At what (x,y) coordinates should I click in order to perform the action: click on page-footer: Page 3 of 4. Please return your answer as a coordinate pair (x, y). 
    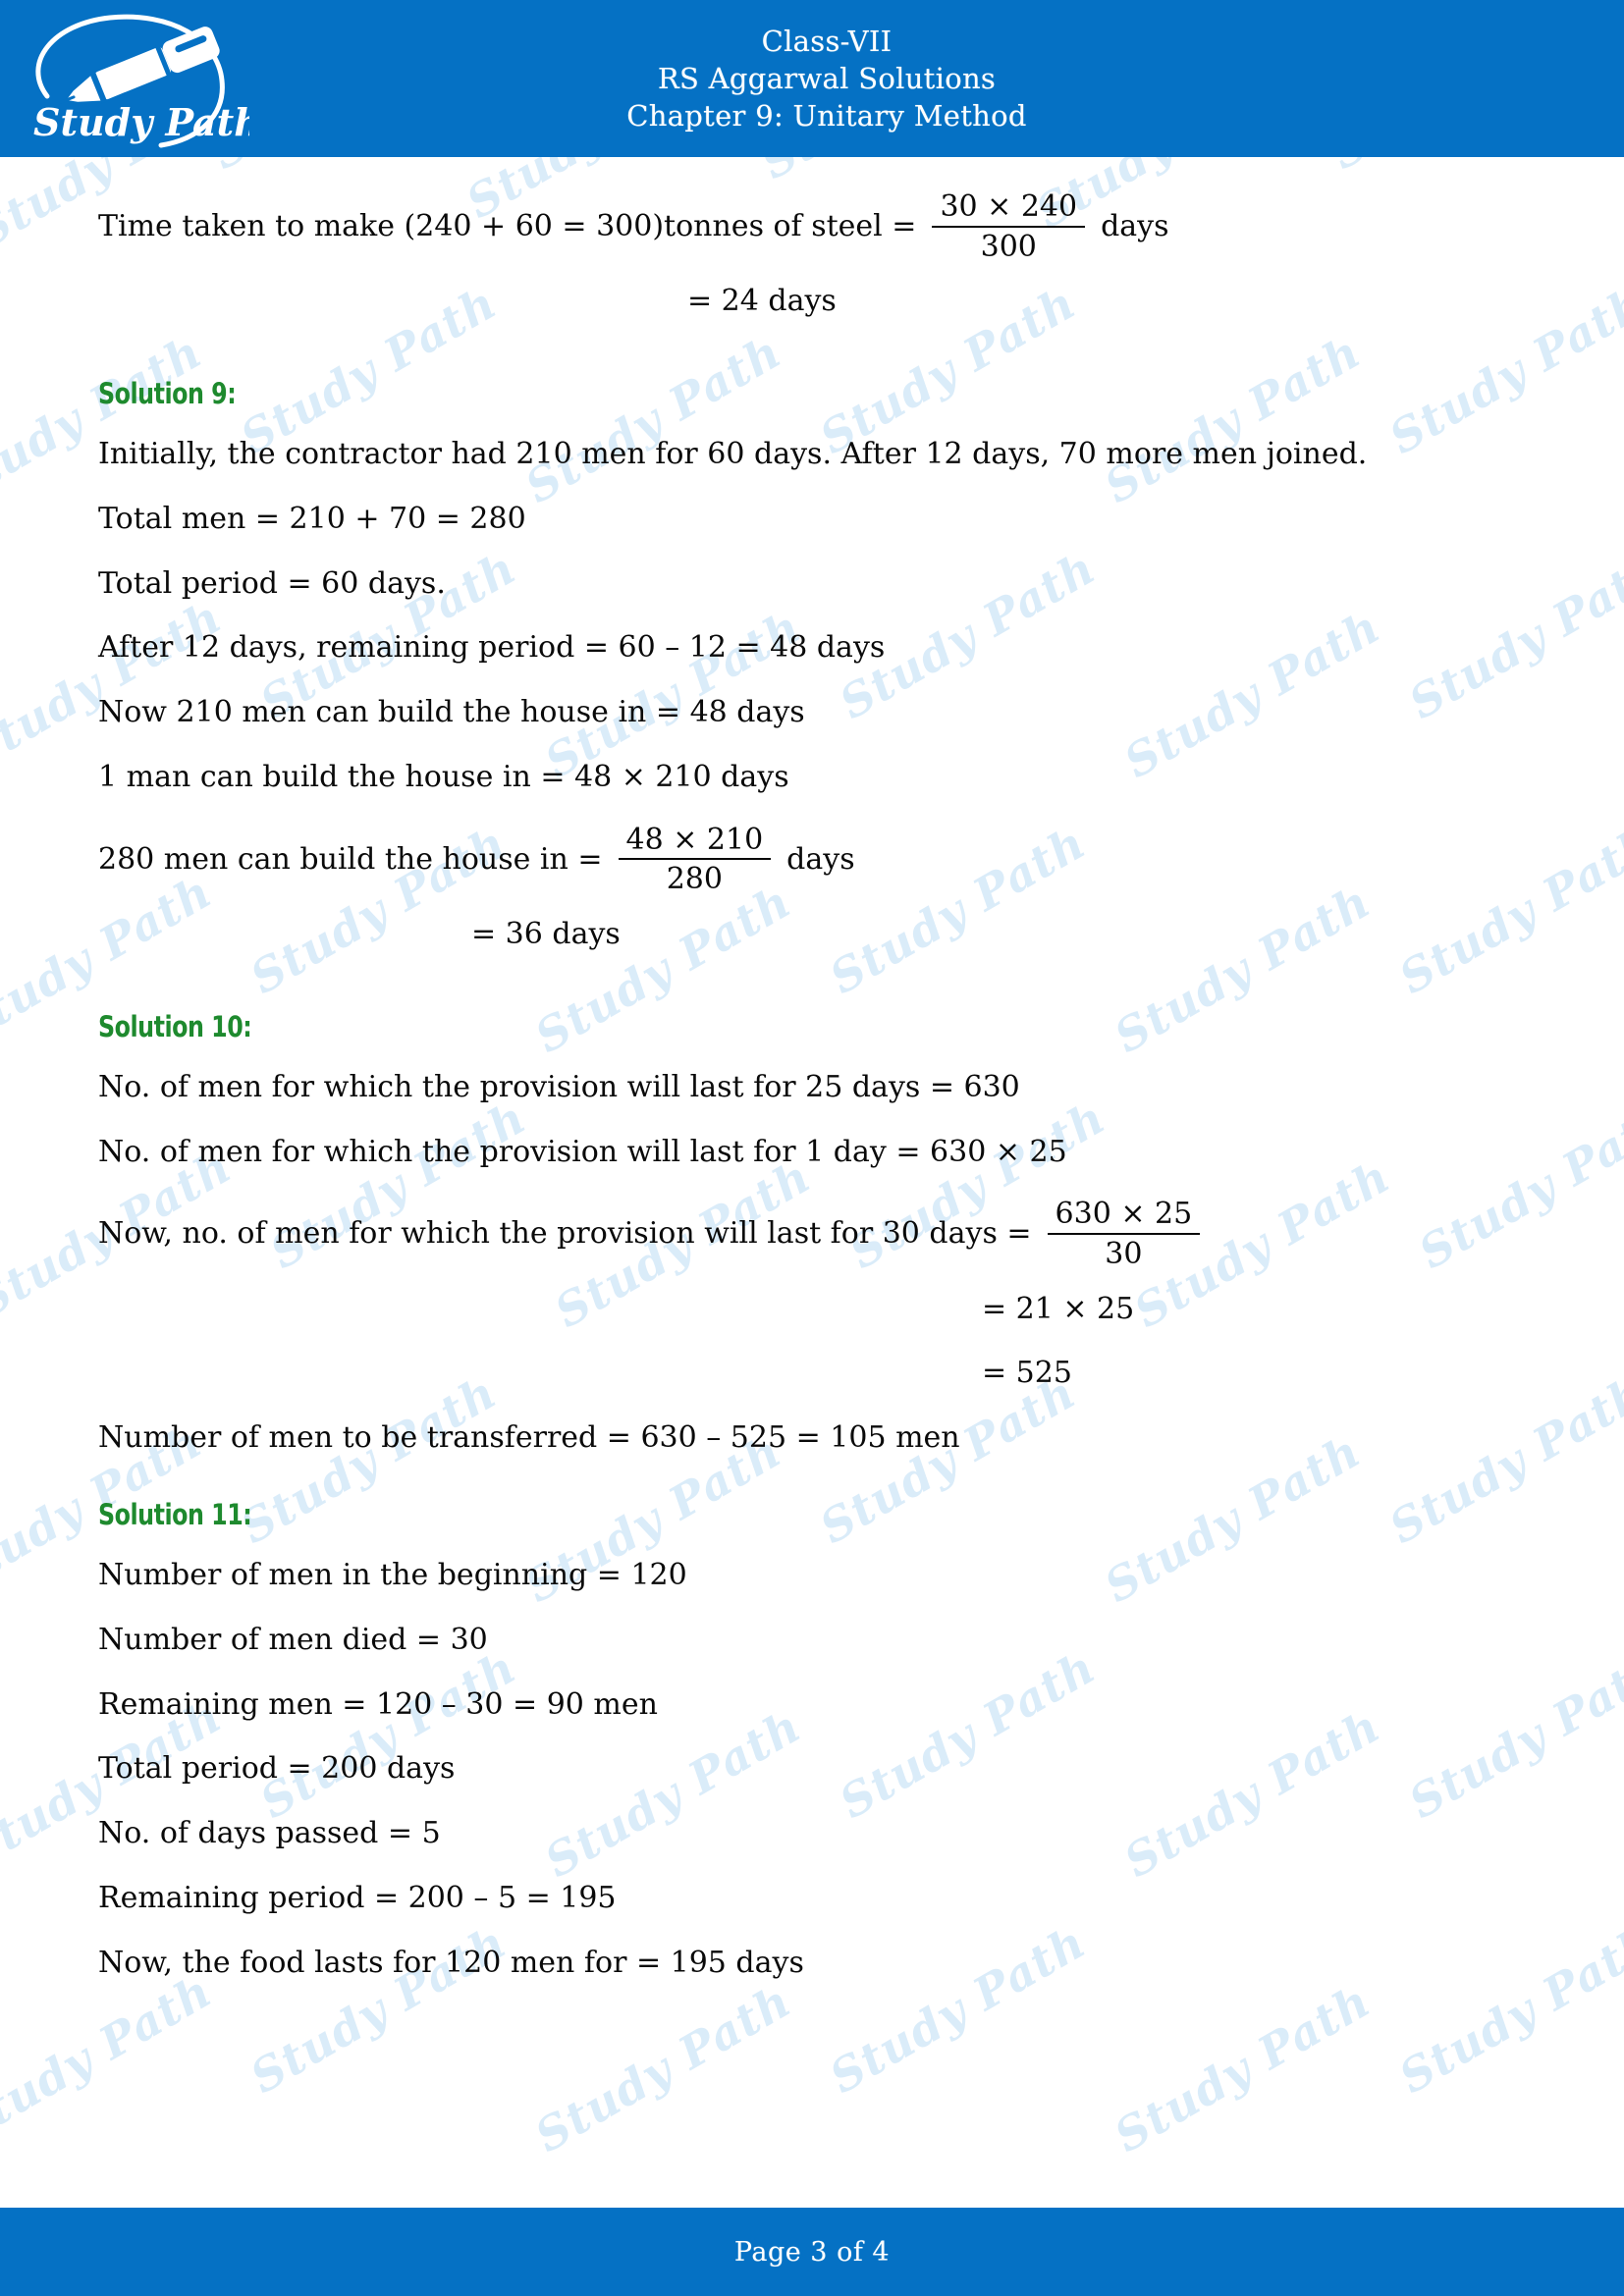
    Looking at the image, I should click on (812, 2252).